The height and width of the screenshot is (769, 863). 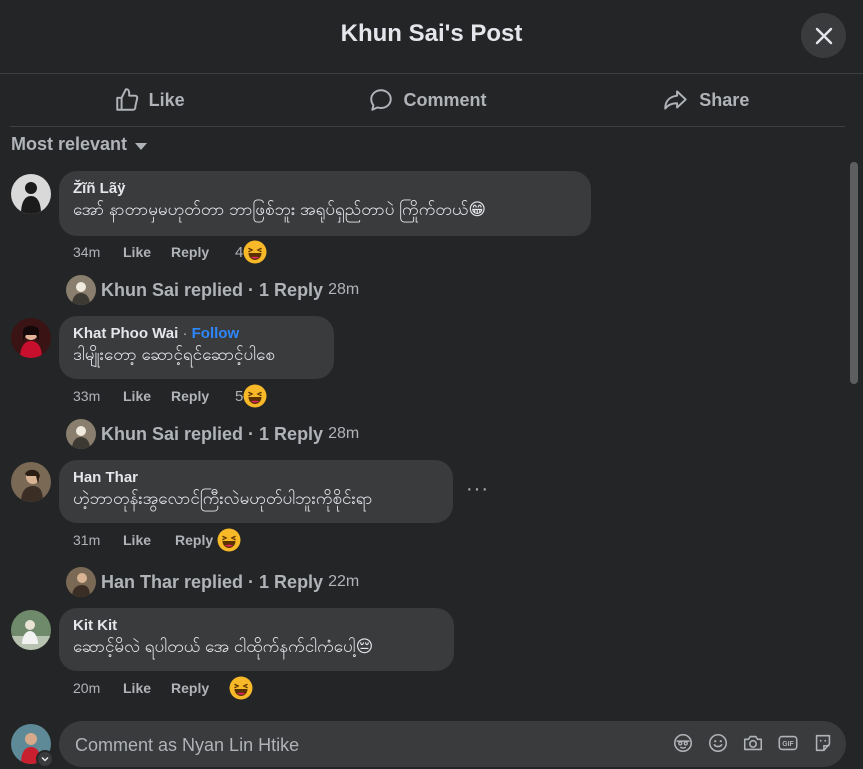 What do you see at coordinates (98, 688) in the screenshot?
I see `comment-time: 20m` at bounding box center [98, 688].